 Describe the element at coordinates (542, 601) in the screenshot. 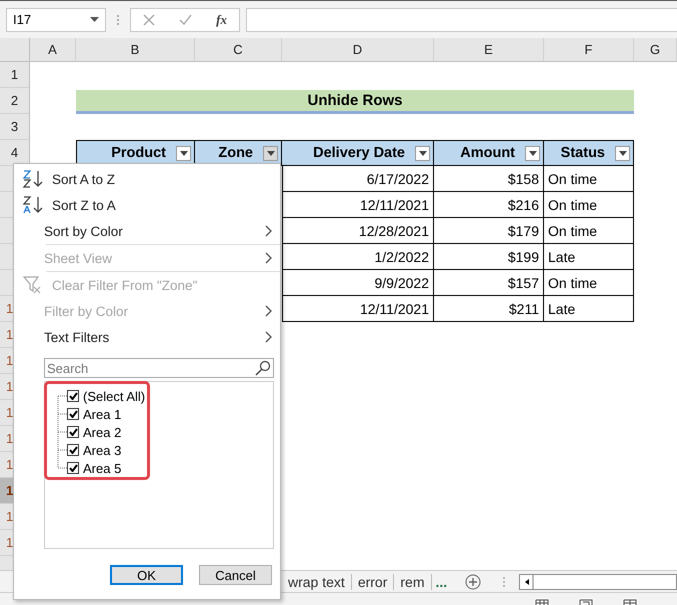

I see `normal-view-icon` at that location.